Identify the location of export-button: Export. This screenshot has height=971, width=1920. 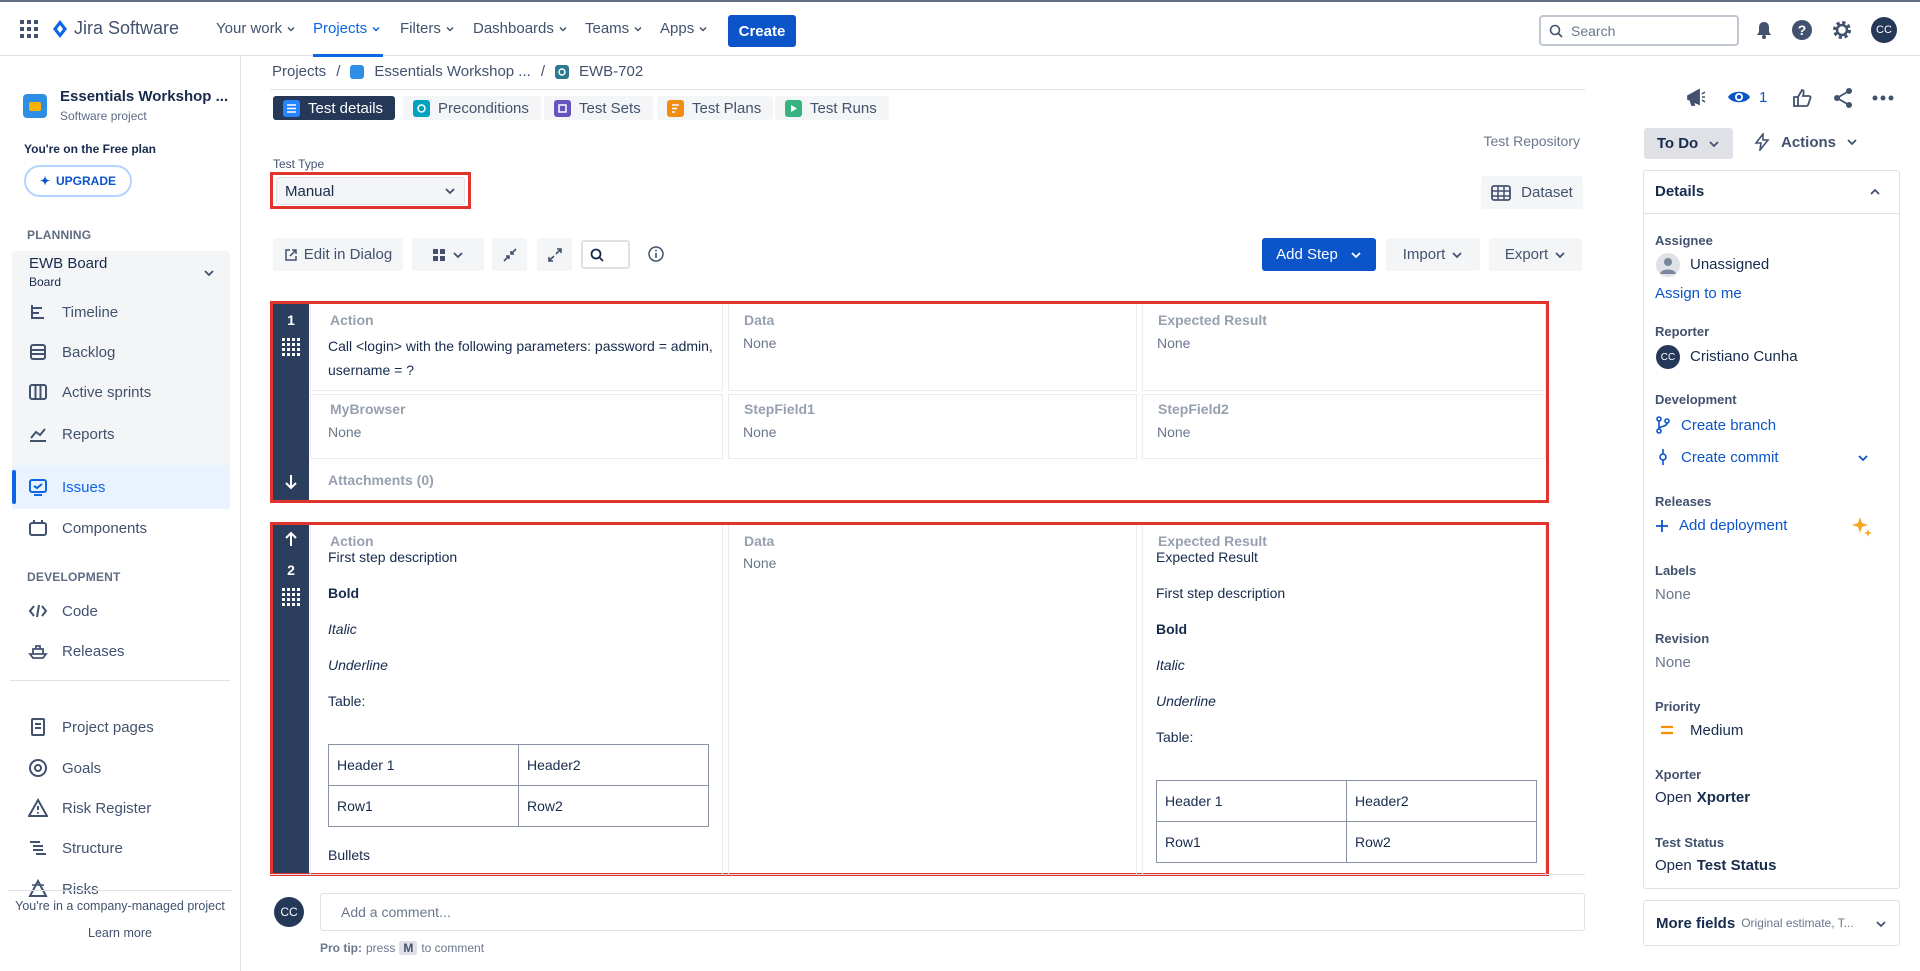
(1535, 254).